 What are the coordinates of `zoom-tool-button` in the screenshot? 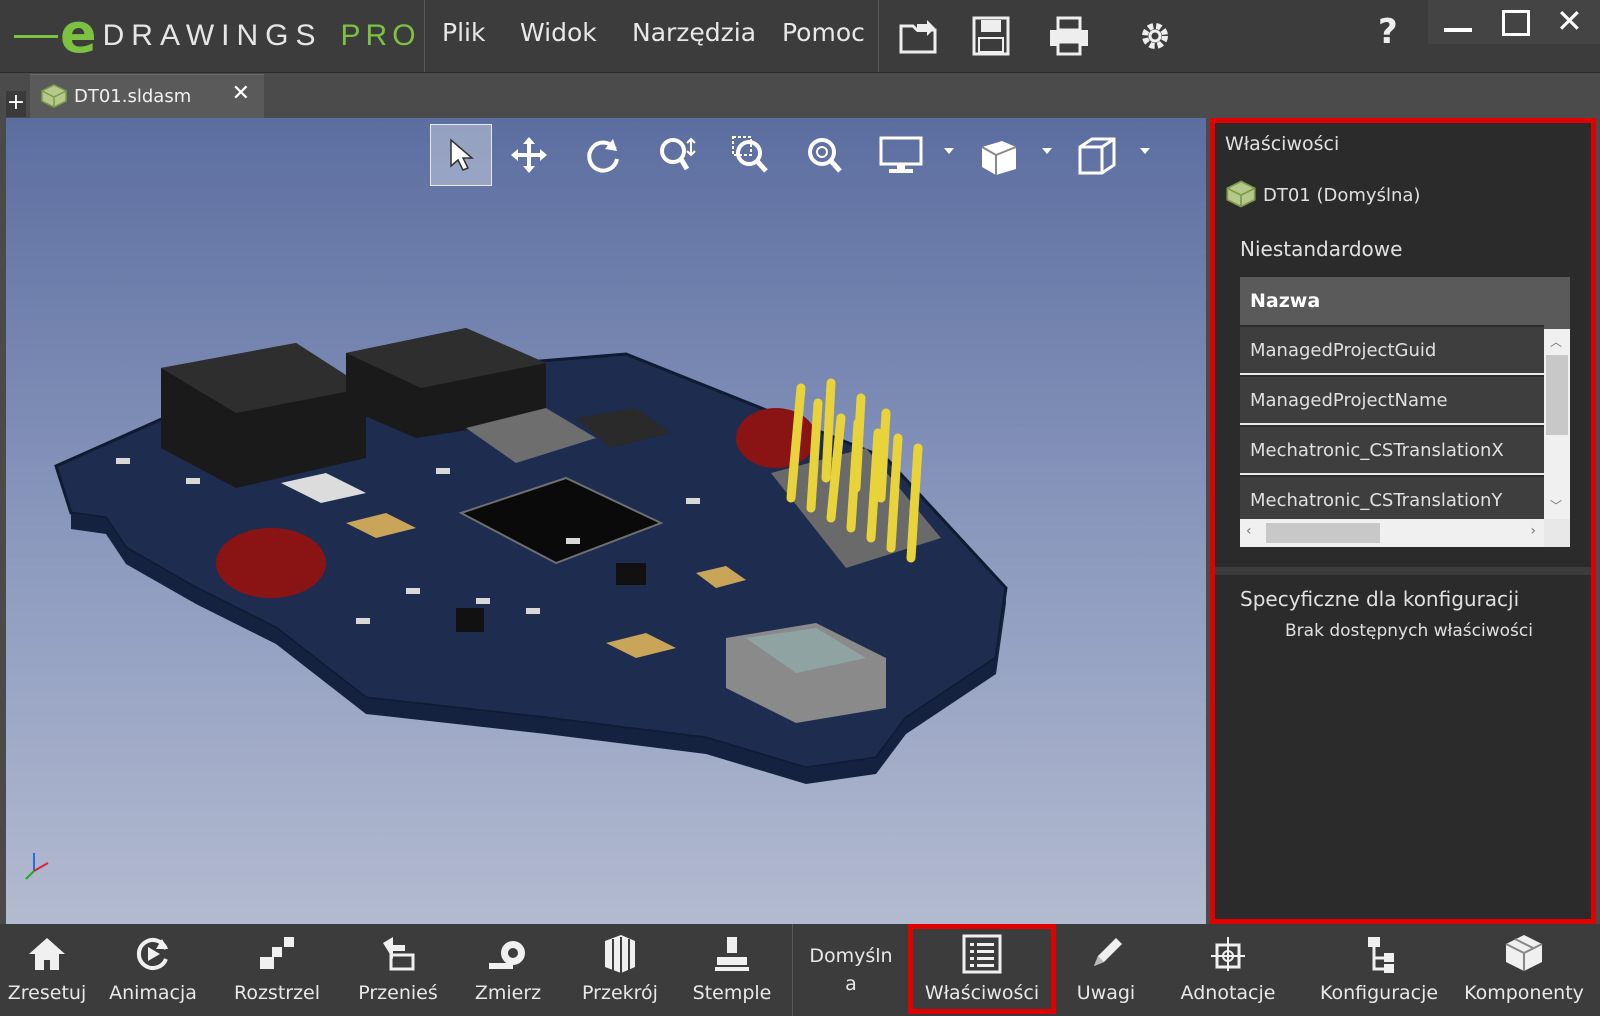 It's located at (677, 155).